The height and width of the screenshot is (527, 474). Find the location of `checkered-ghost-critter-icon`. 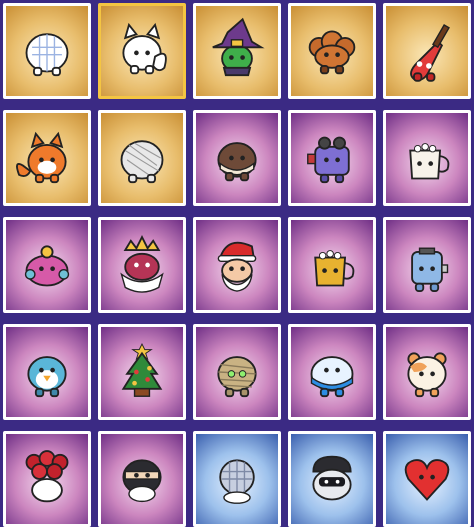

checkered-ghost-critter-icon is located at coordinates (47, 55).